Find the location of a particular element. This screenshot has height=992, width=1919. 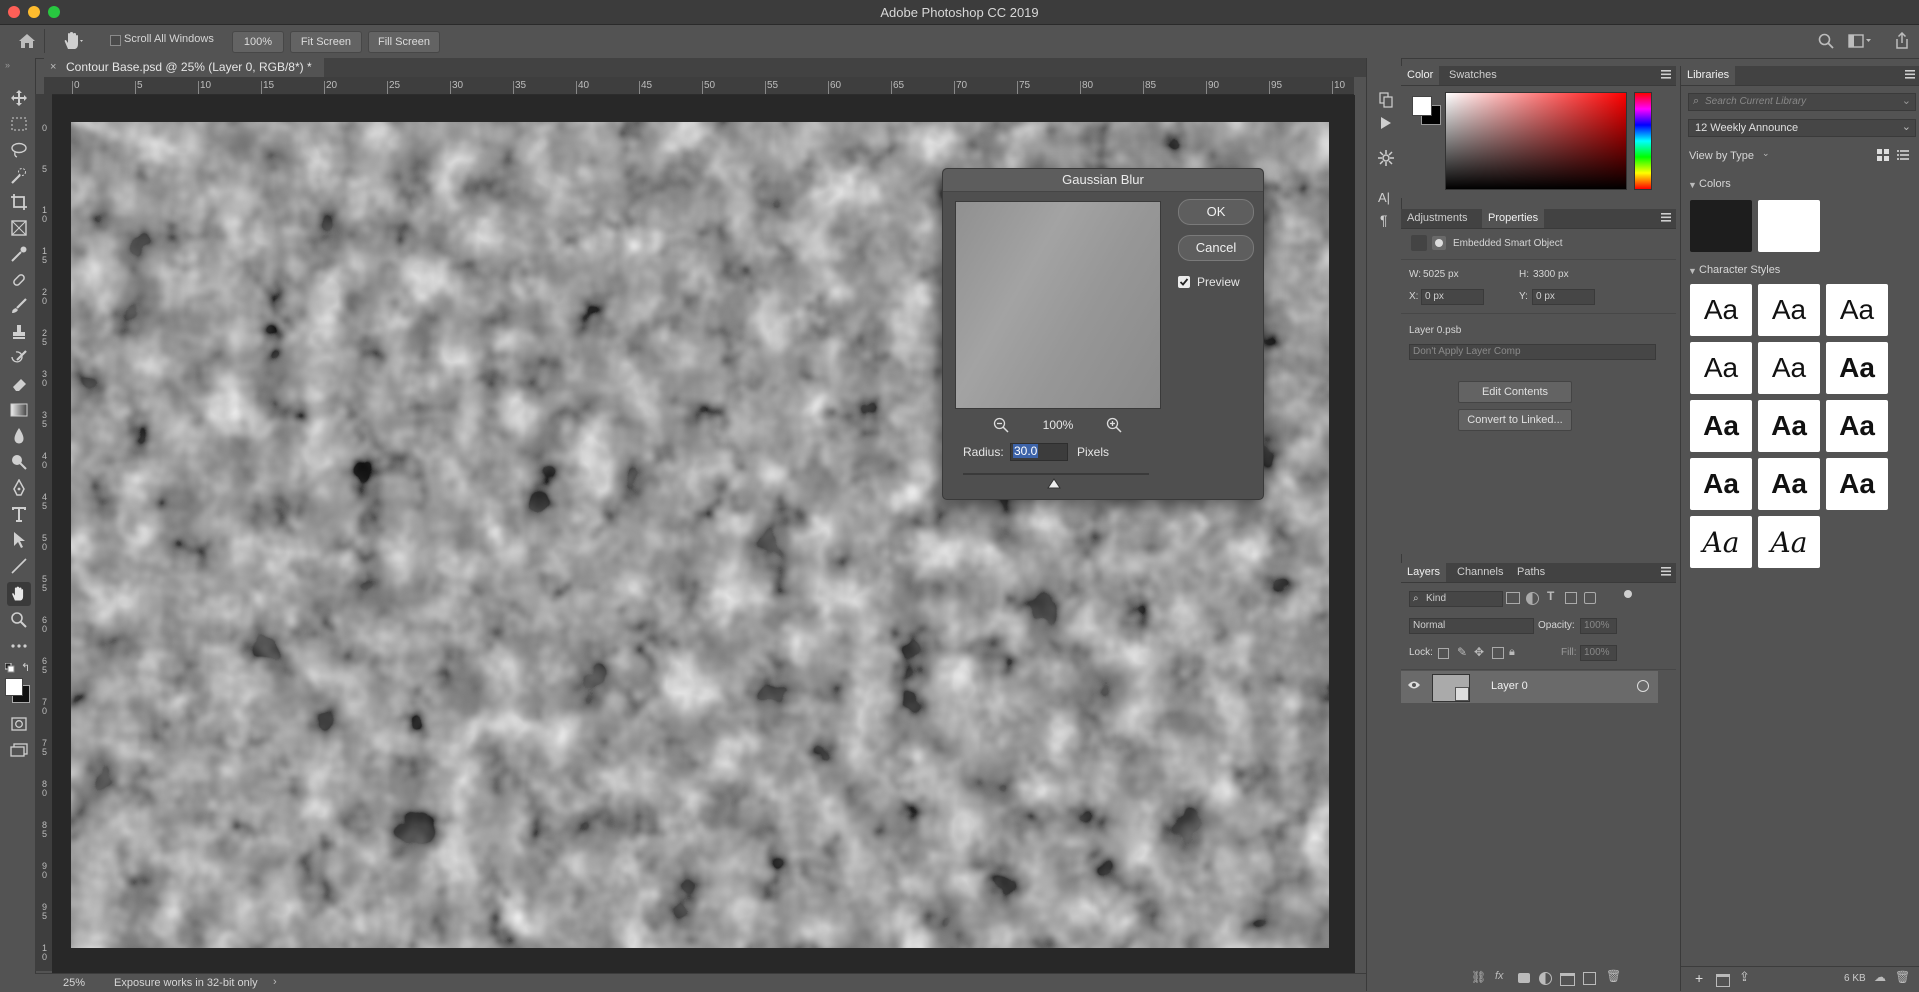

hue-slider is located at coordinates (1643, 141).